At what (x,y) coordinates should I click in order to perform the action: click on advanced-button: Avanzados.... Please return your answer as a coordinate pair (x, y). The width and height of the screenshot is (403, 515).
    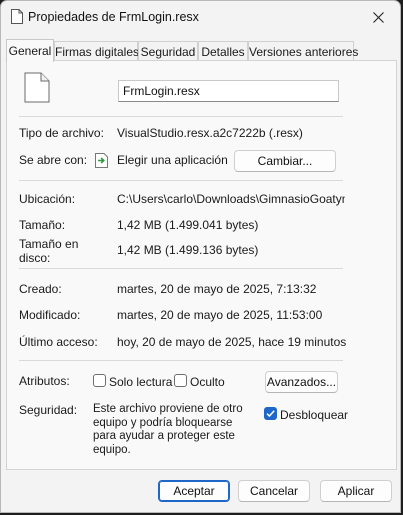
    Looking at the image, I should click on (301, 382).